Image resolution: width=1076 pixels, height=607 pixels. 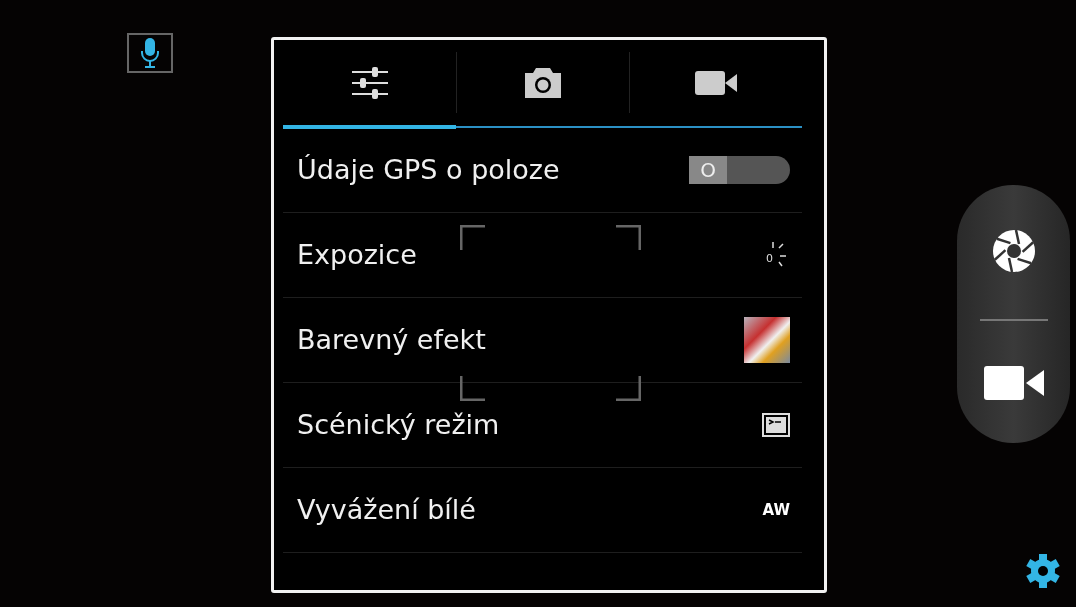 I want to click on video-button, so click(x=1013, y=383).